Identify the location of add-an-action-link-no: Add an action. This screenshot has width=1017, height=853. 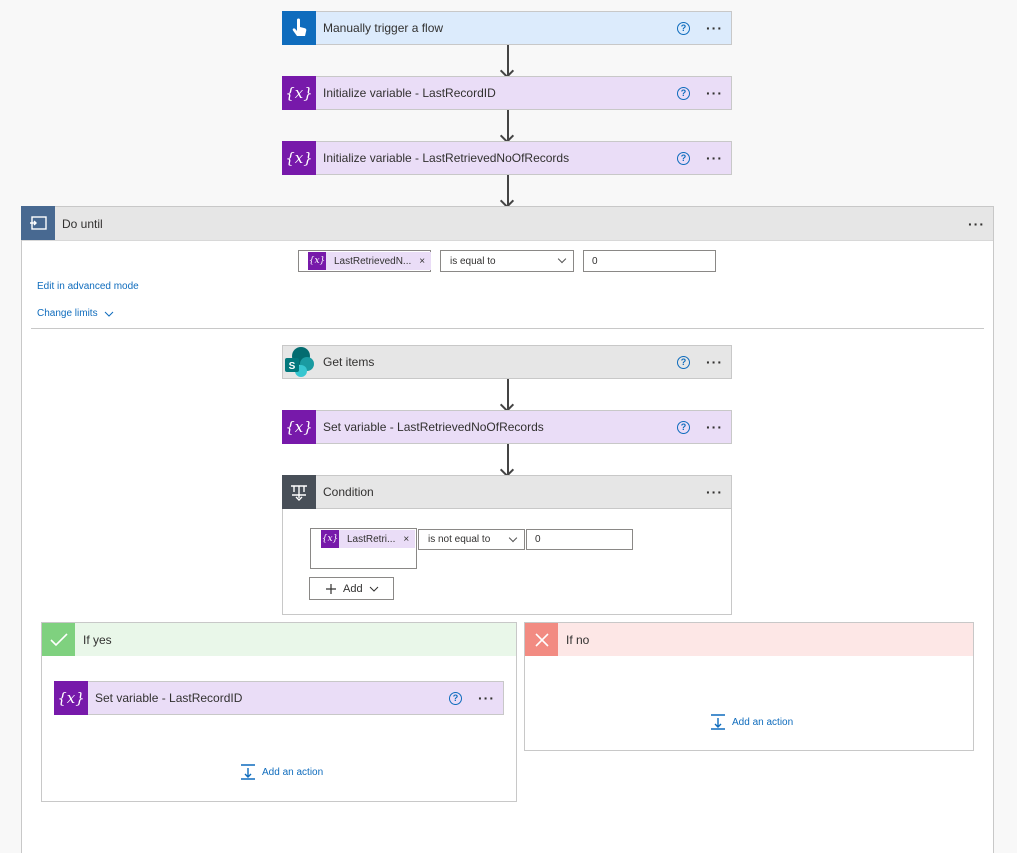
(751, 722).